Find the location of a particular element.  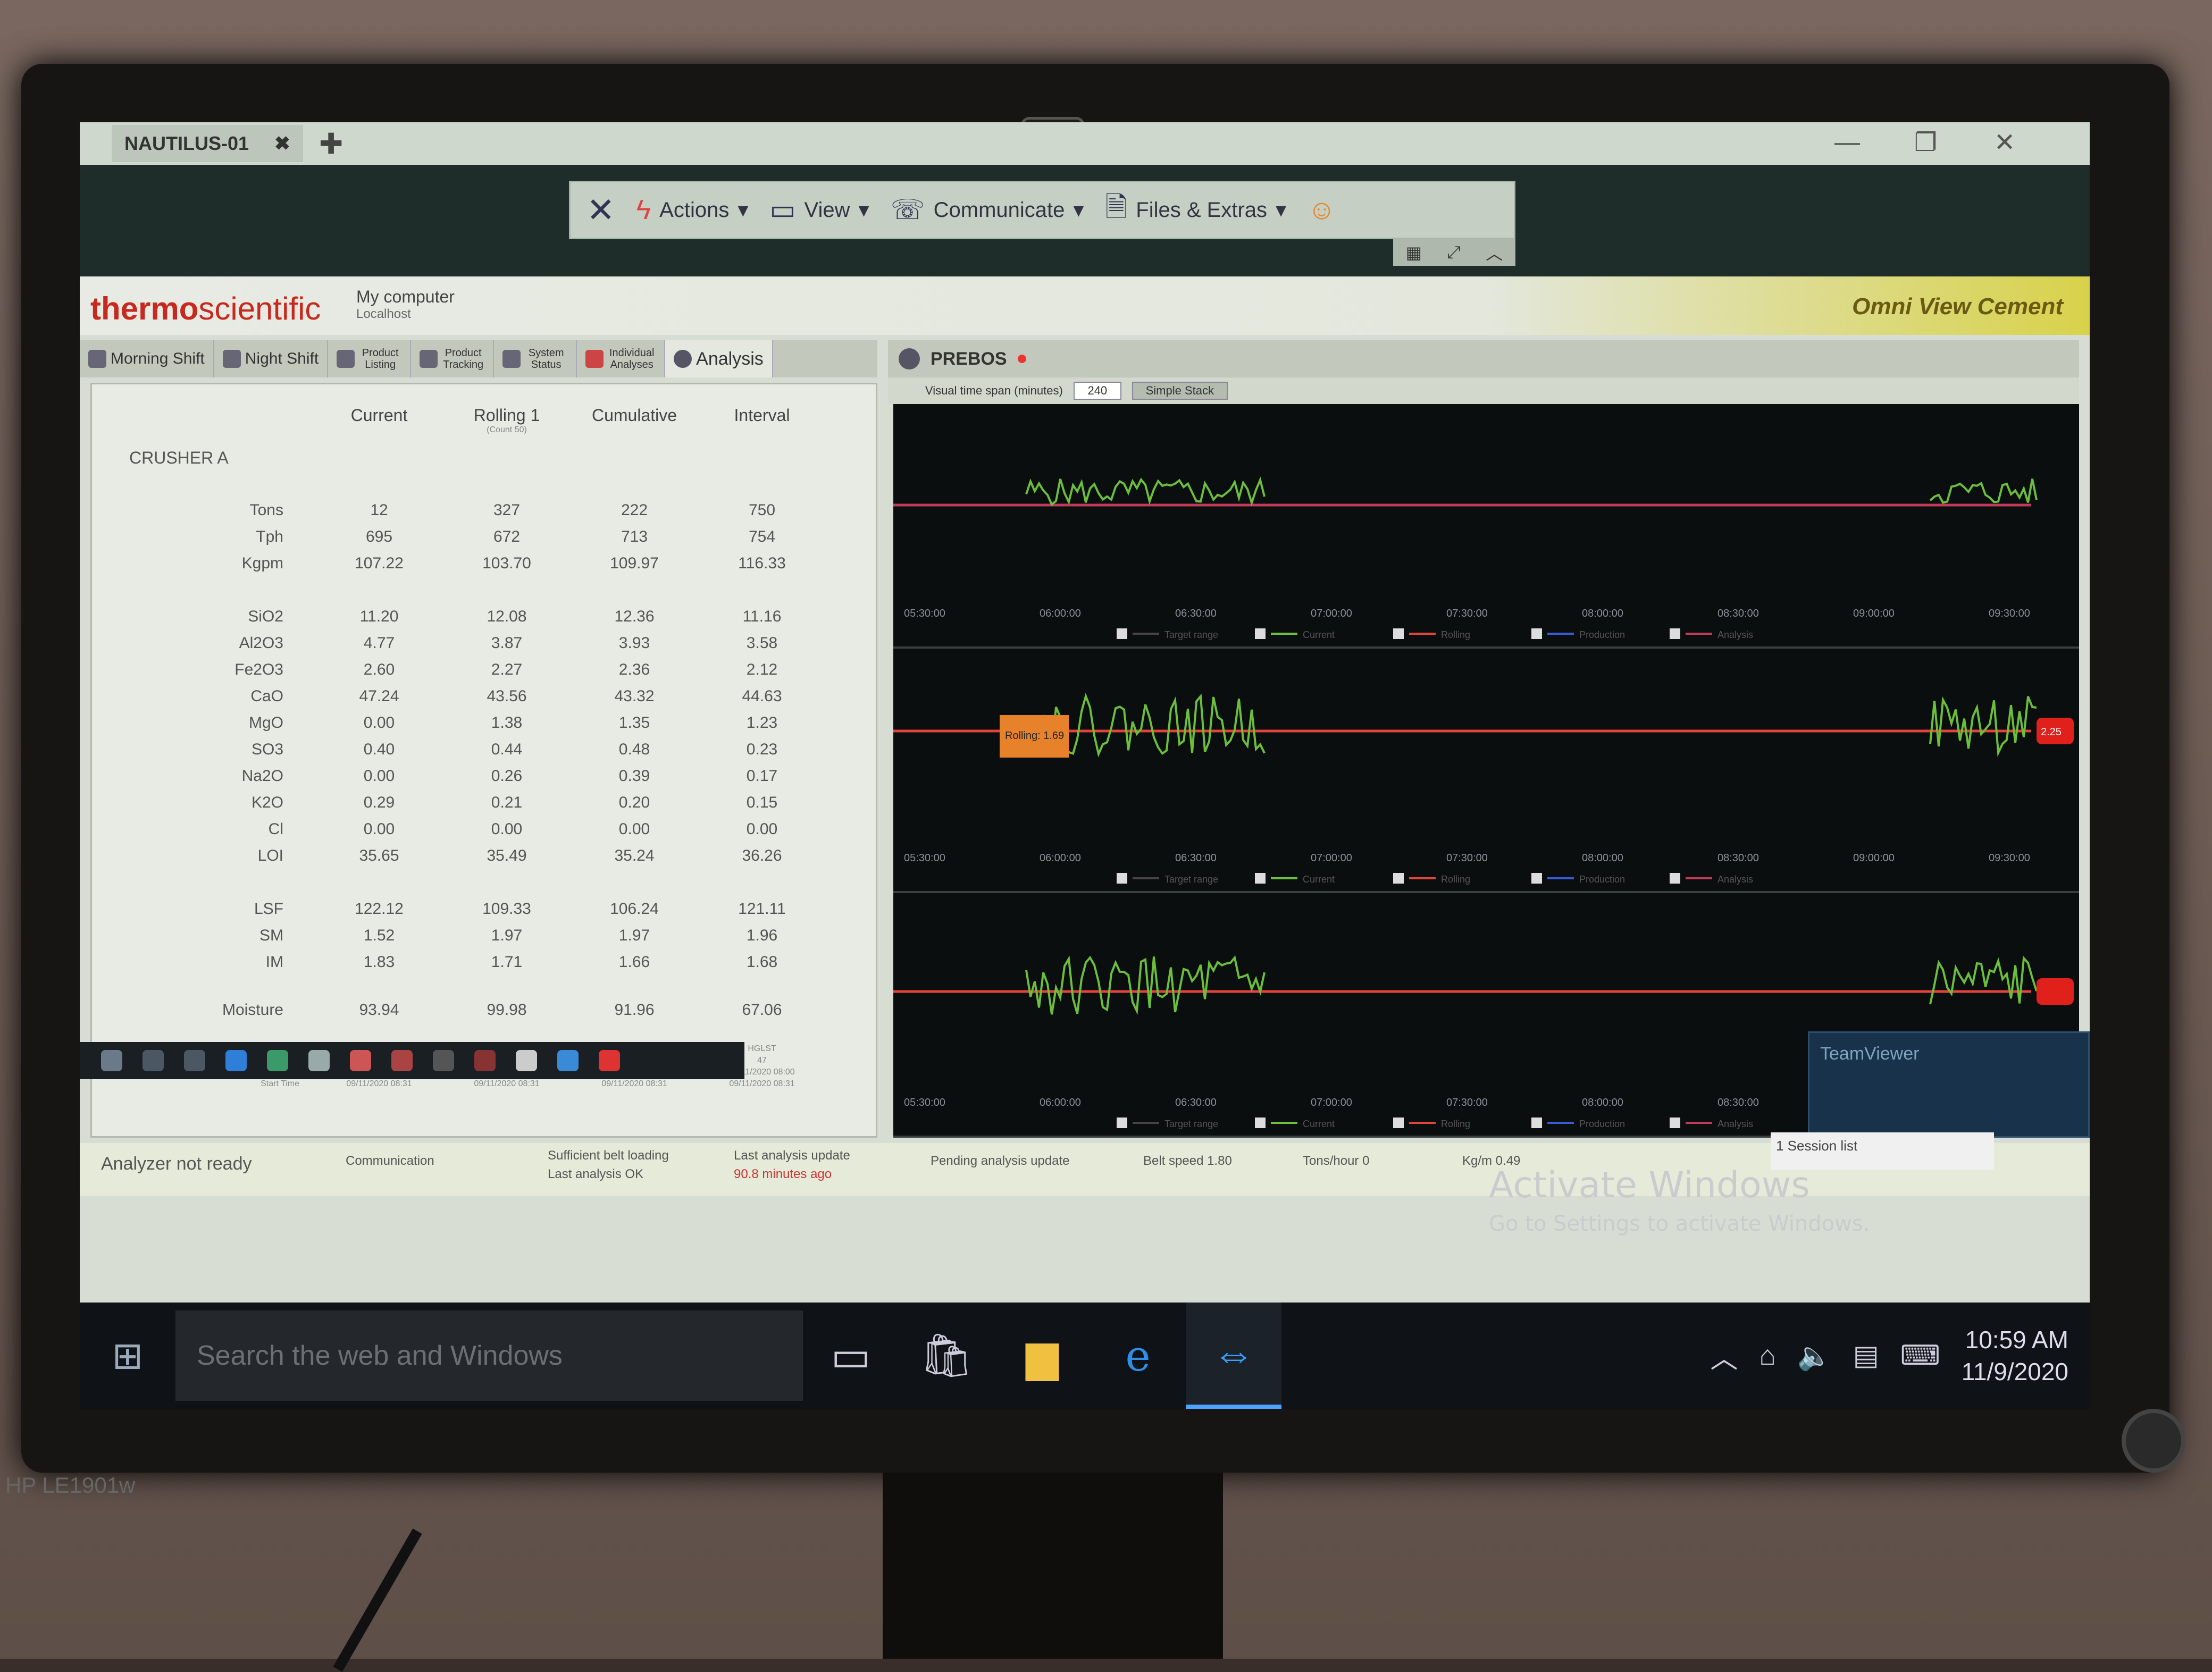

col-current: Current is located at coordinates (379, 415).